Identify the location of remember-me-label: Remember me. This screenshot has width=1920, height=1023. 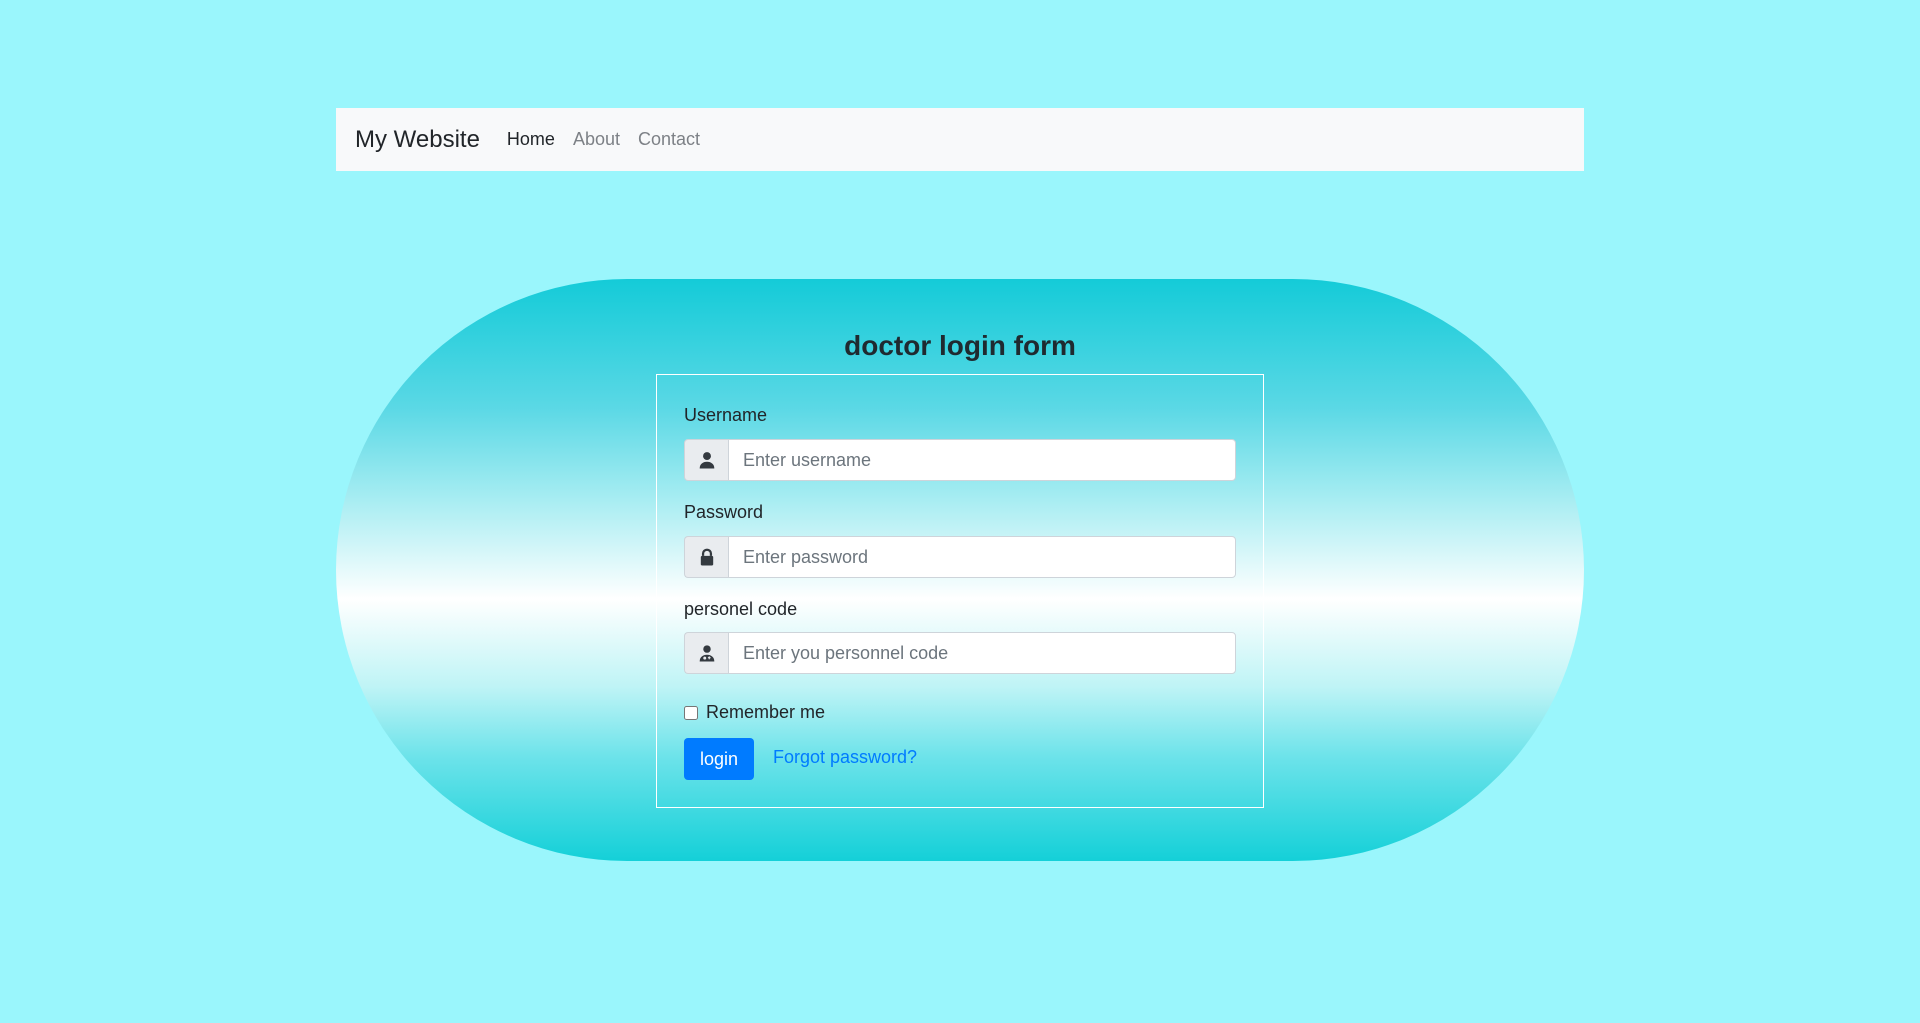
(766, 712).